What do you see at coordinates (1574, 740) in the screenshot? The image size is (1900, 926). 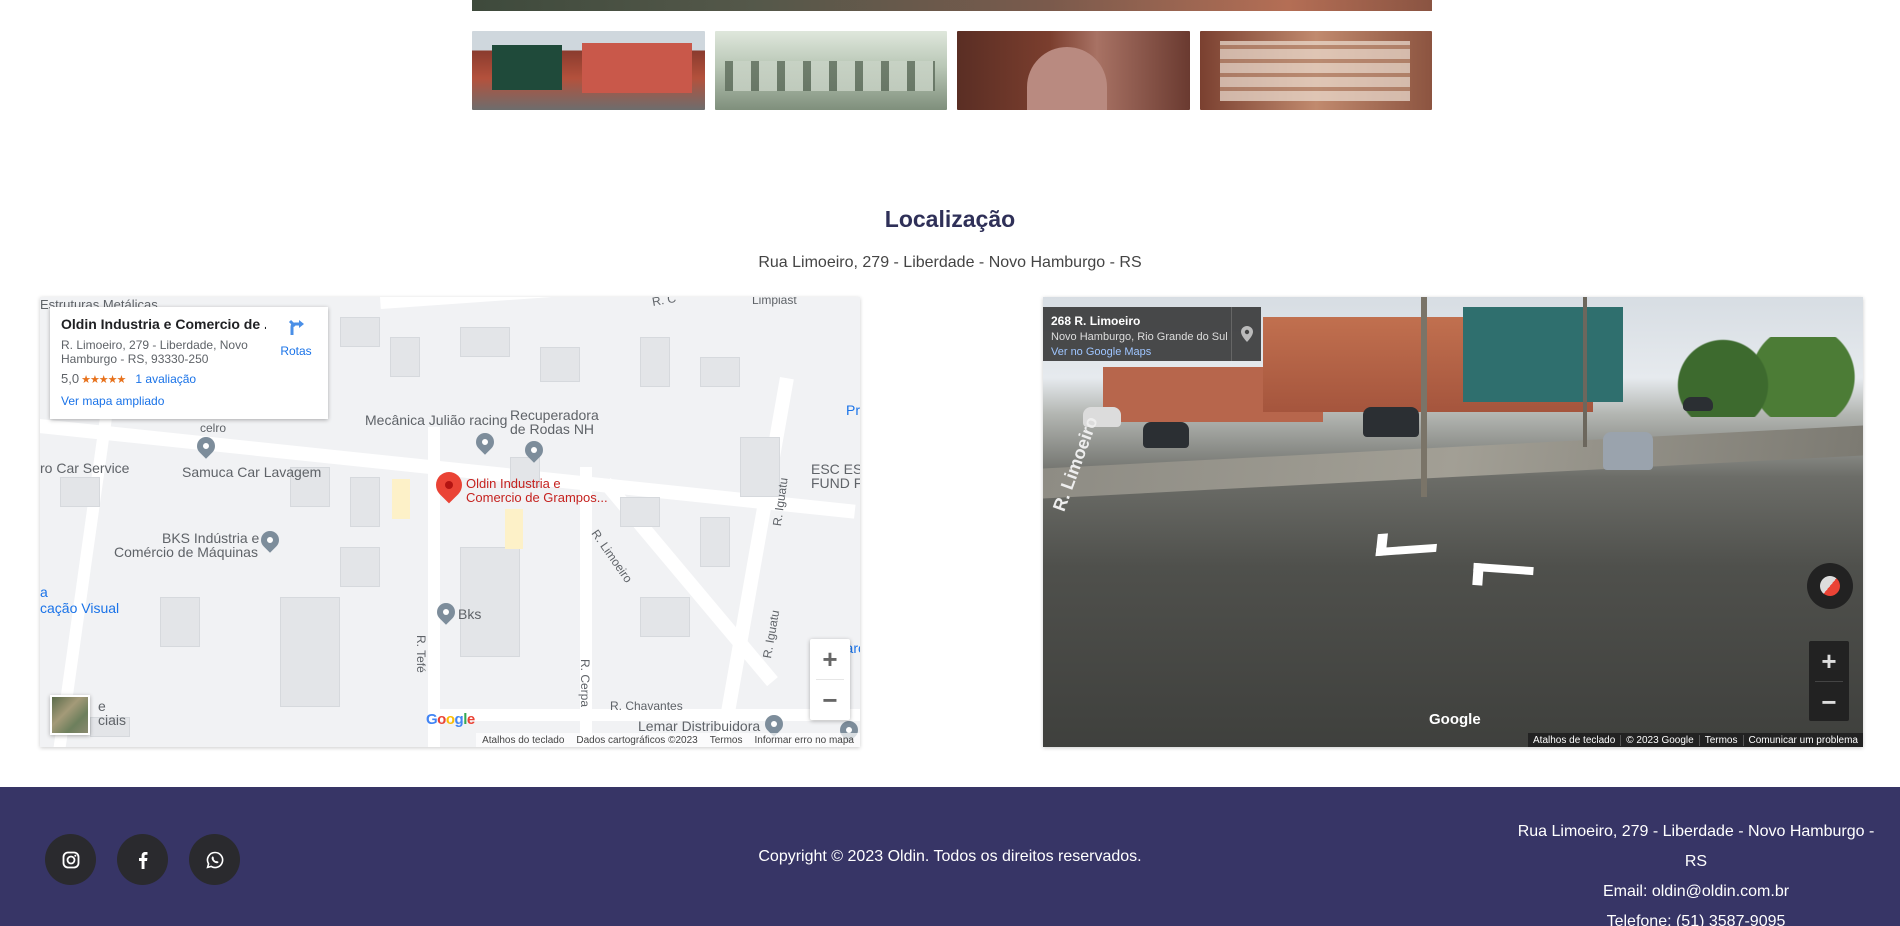 I see `keyboard-shortcuts-link: Atalhos de teclado` at bounding box center [1574, 740].